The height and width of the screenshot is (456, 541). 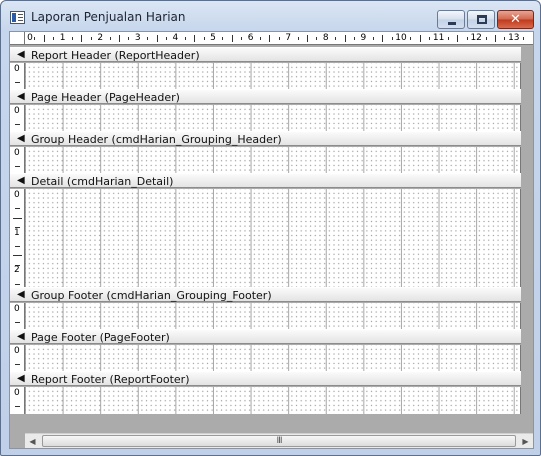 What do you see at coordinates (17, 270) in the screenshot?
I see `vertical-ruler-number: 2` at bounding box center [17, 270].